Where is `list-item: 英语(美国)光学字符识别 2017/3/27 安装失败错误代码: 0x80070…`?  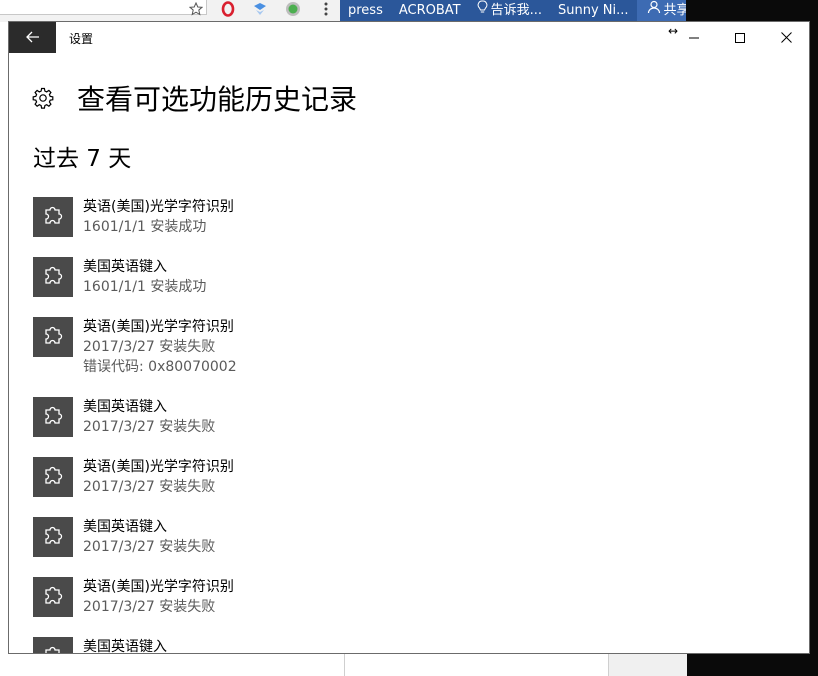 list-item: 英语(美国)光学字符识别 2017/3/27 安装失败错误代码: 0x80070… is located at coordinates (403, 347).